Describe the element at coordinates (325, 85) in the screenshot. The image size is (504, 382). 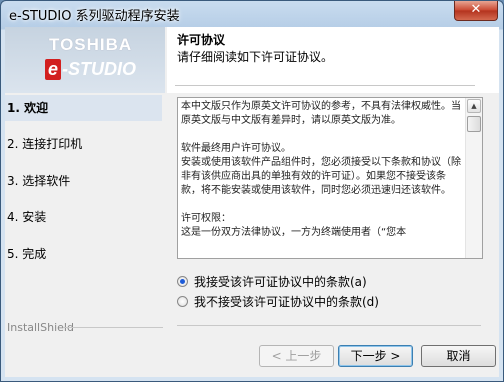
I see `header-divider` at that location.